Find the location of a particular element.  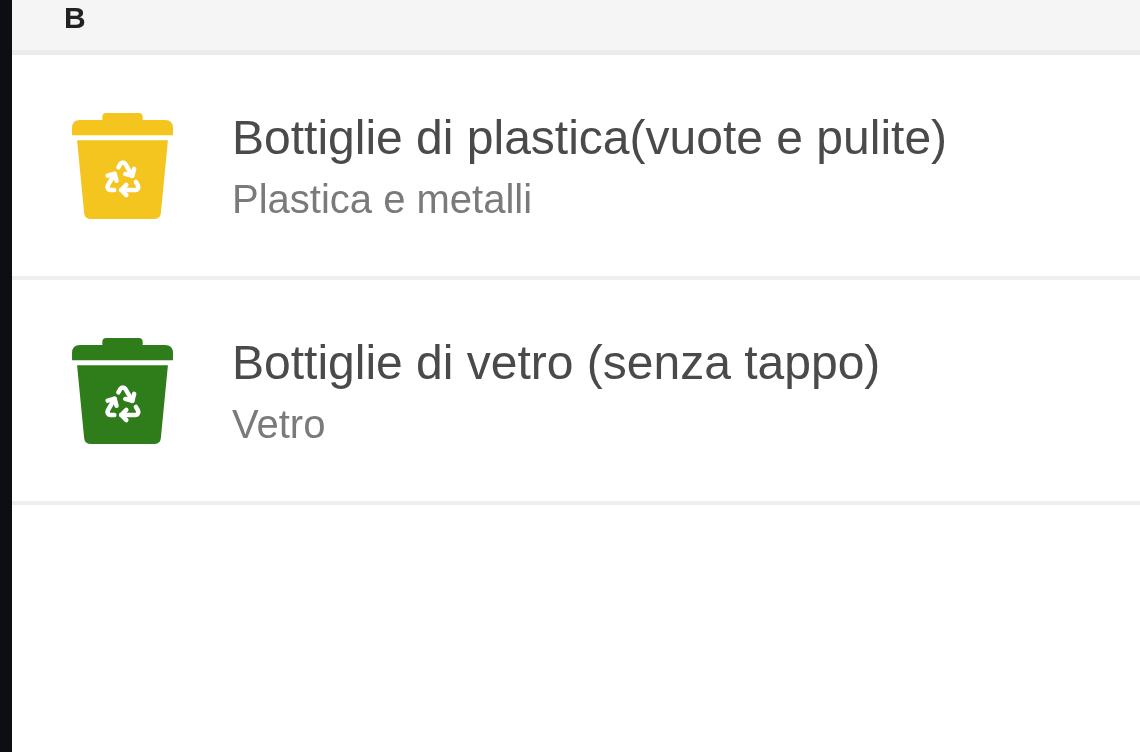

item-title: Bottiglie di vetro (senza tappo) is located at coordinates (556, 362).